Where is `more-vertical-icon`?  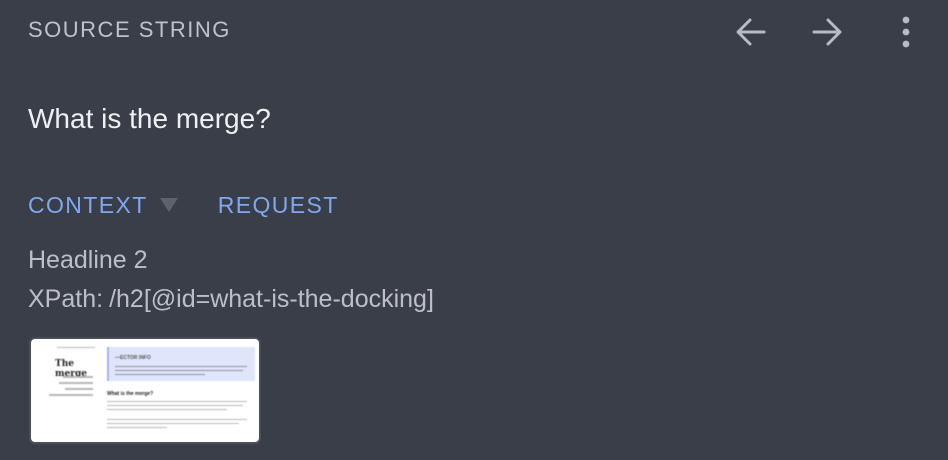 more-vertical-icon is located at coordinates (906, 32).